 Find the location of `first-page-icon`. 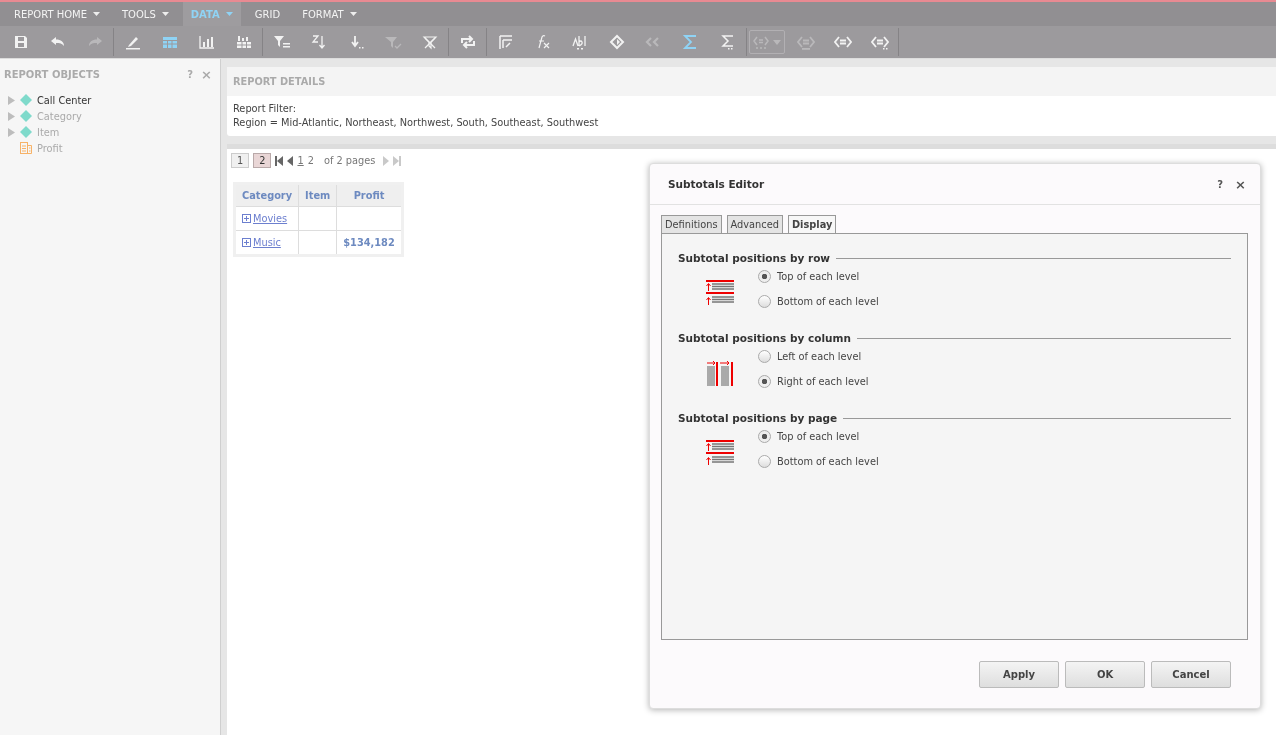

first-page-icon is located at coordinates (279, 160).